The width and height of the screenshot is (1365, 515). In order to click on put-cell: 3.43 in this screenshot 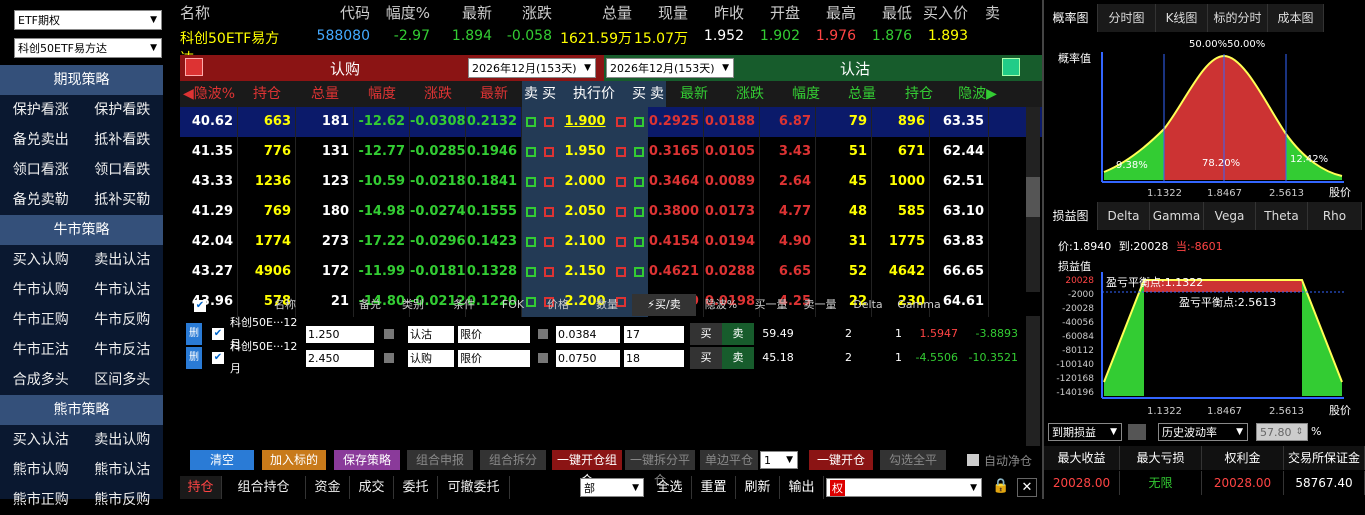, I will do `click(788, 152)`.